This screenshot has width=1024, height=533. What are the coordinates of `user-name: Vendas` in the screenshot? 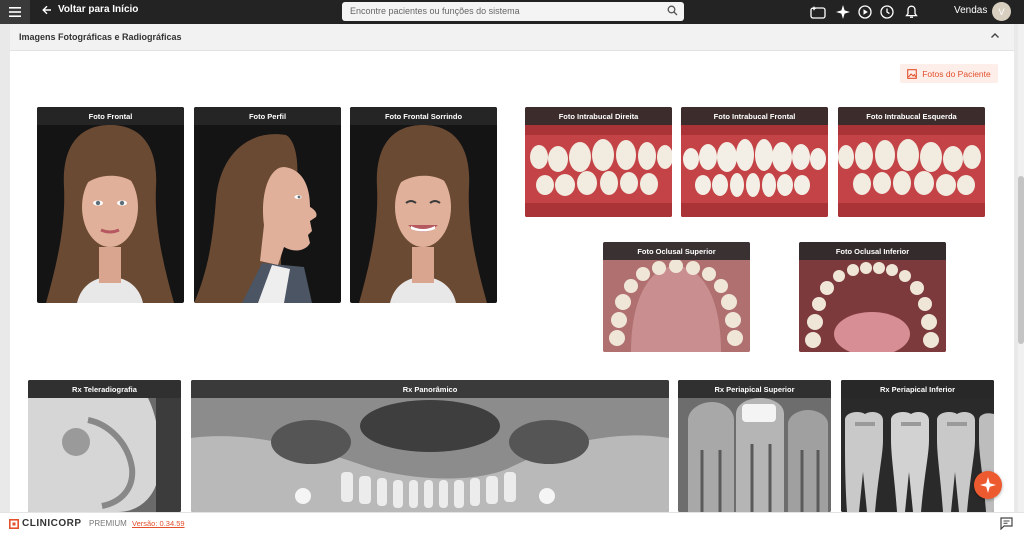 It's located at (970, 10).